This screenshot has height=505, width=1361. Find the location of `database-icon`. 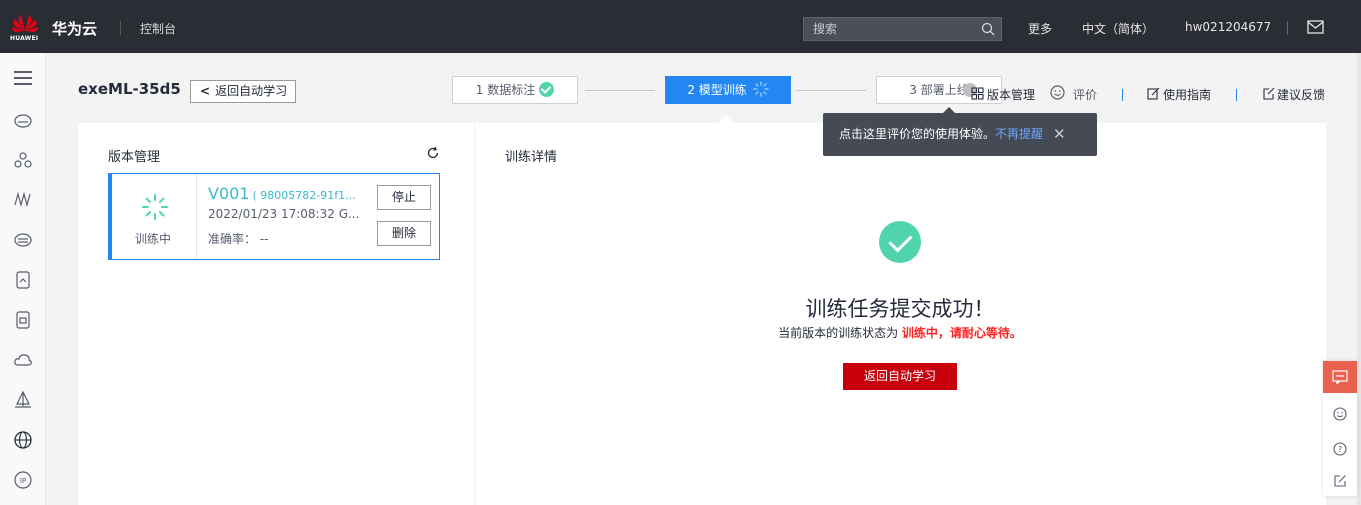

database-icon is located at coordinates (23, 280).